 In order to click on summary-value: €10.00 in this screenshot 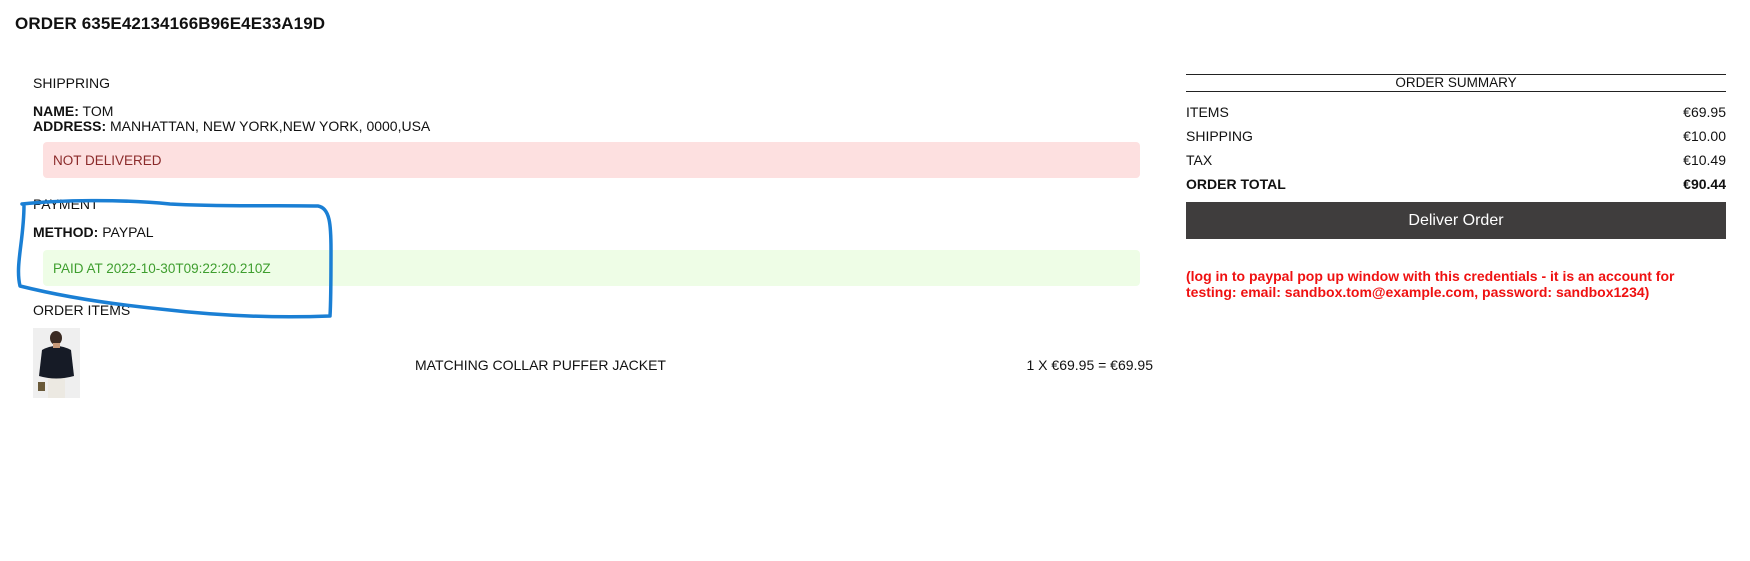, I will do `click(1704, 136)`.